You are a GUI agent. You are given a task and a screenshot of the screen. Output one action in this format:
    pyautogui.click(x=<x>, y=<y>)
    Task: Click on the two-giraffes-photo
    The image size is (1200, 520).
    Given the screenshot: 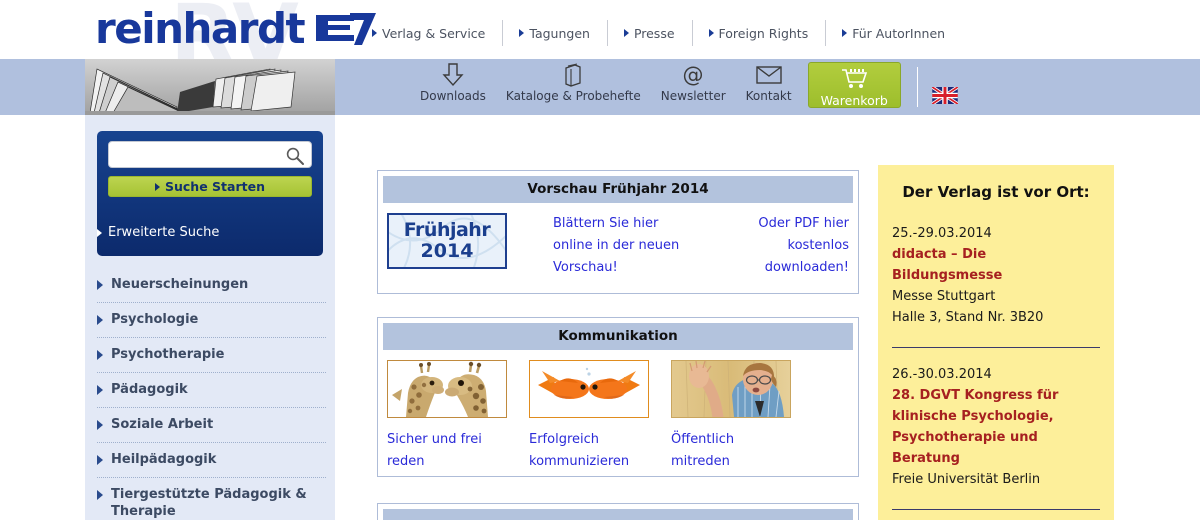 What is the action you would take?
    pyautogui.click(x=447, y=389)
    